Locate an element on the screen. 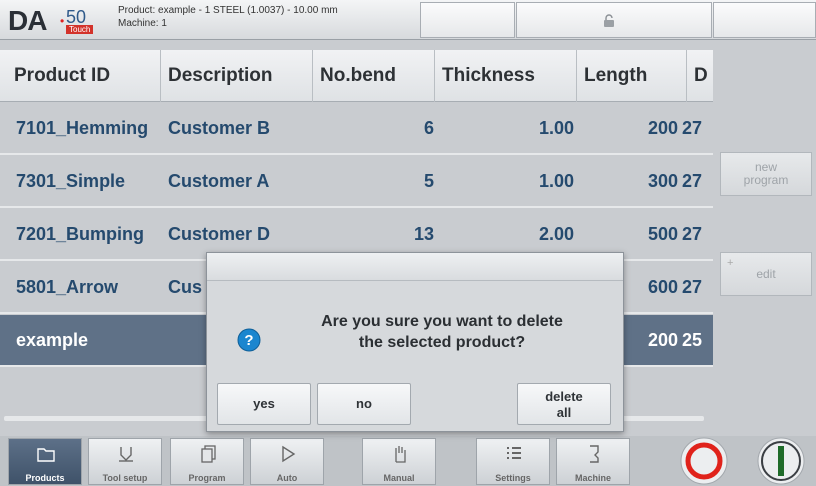  col-length: Length is located at coordinates (615, 76).